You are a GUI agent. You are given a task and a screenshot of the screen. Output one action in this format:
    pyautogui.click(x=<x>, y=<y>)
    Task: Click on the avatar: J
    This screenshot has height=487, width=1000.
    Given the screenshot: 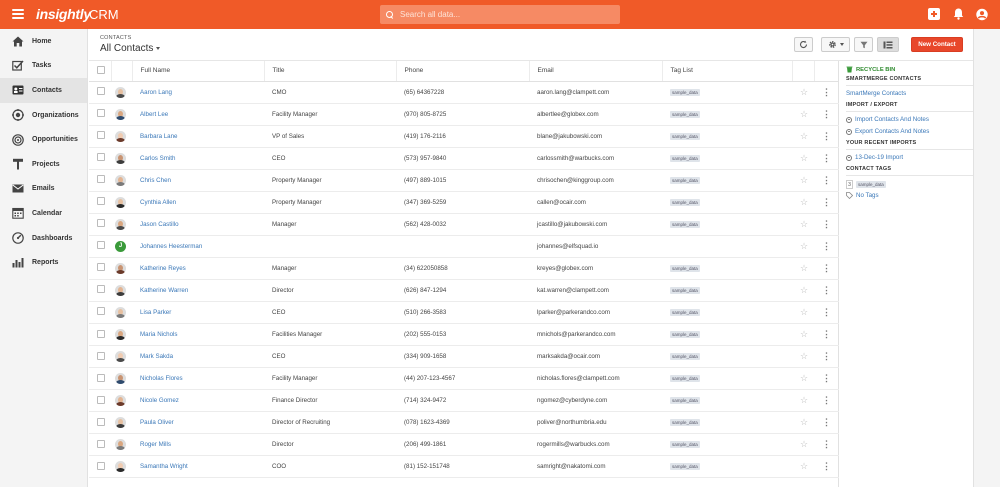 What is the action you would take?
    pyautogui.click(x=120, y=246)
    